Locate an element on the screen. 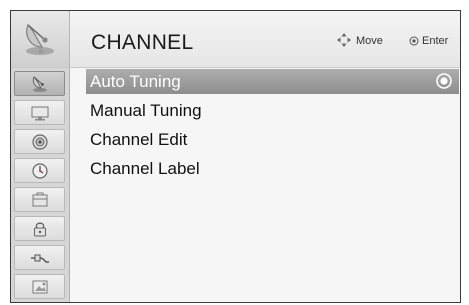 This screenshot has width=469, height=305. menu-item-label: Channel Label is located at coordinates (145, 168).